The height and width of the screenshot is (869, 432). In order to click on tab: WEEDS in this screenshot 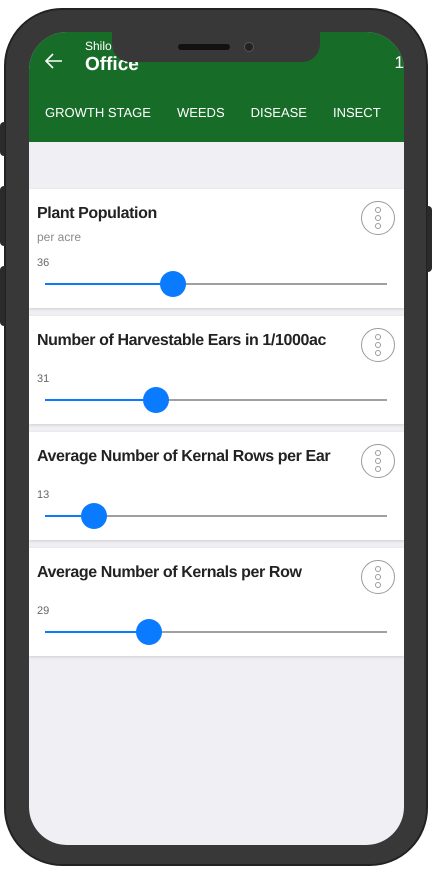, I will do `click(200, 115)`.